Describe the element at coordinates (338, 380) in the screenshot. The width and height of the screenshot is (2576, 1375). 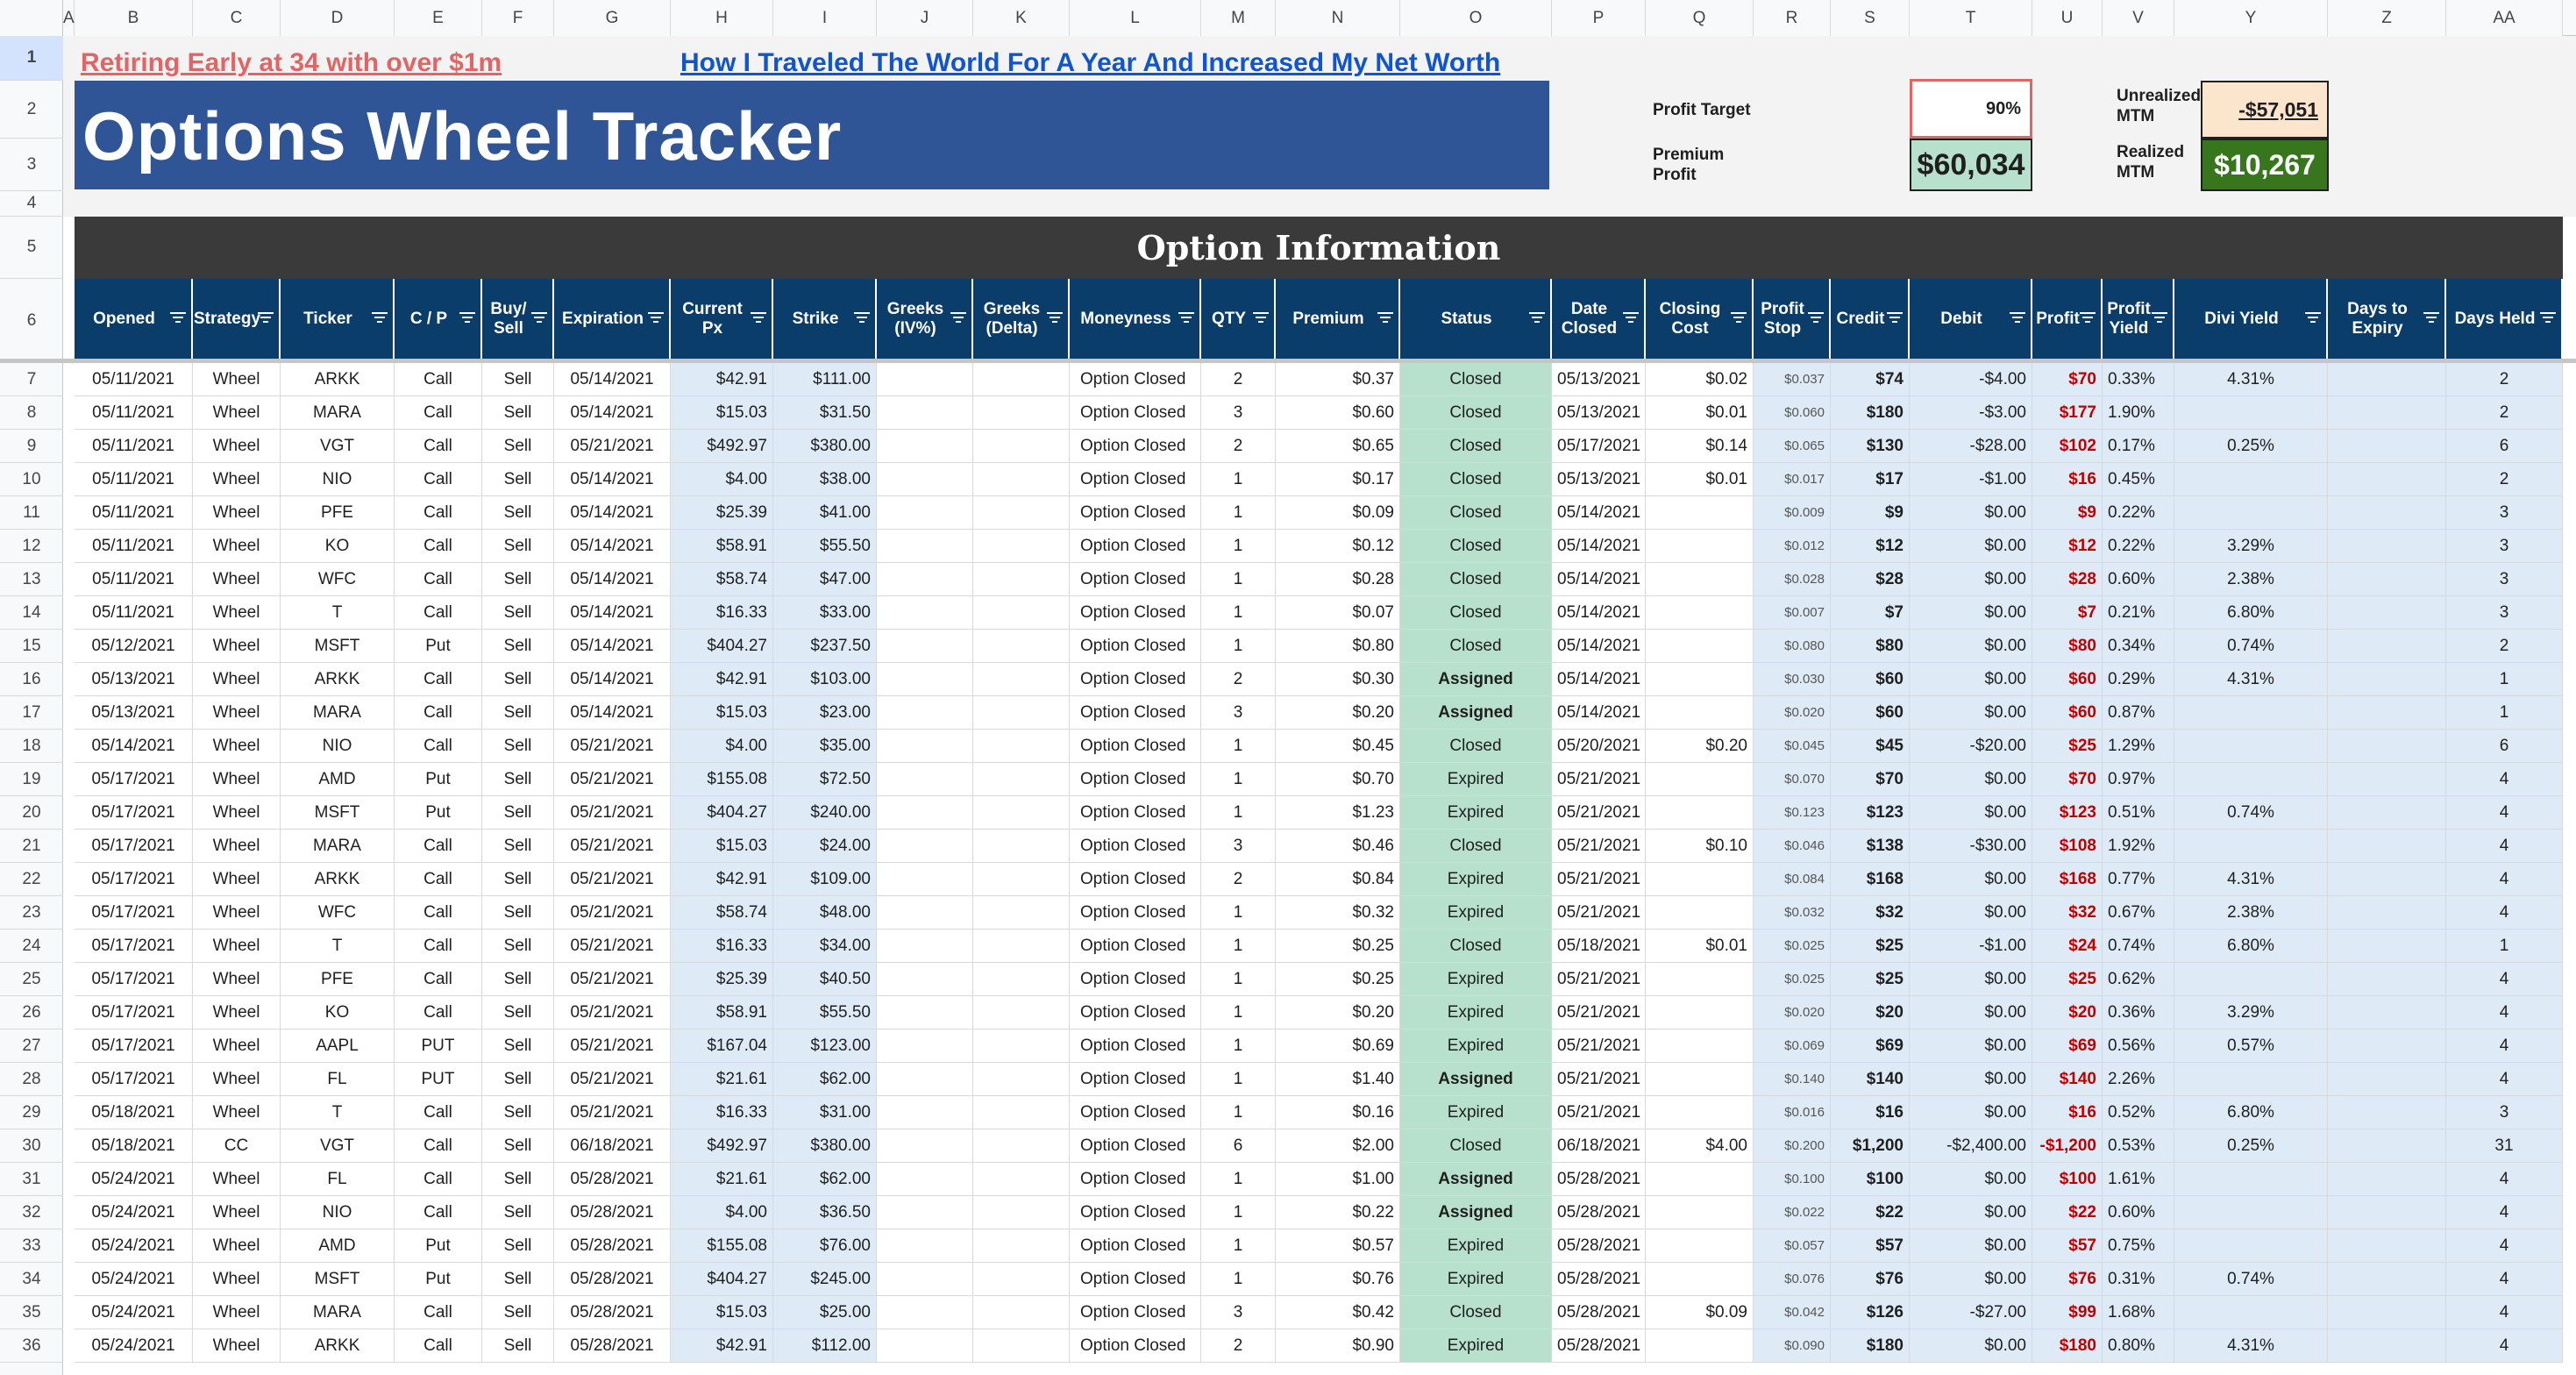
I see `cell-ticker: ARKK` at that location.